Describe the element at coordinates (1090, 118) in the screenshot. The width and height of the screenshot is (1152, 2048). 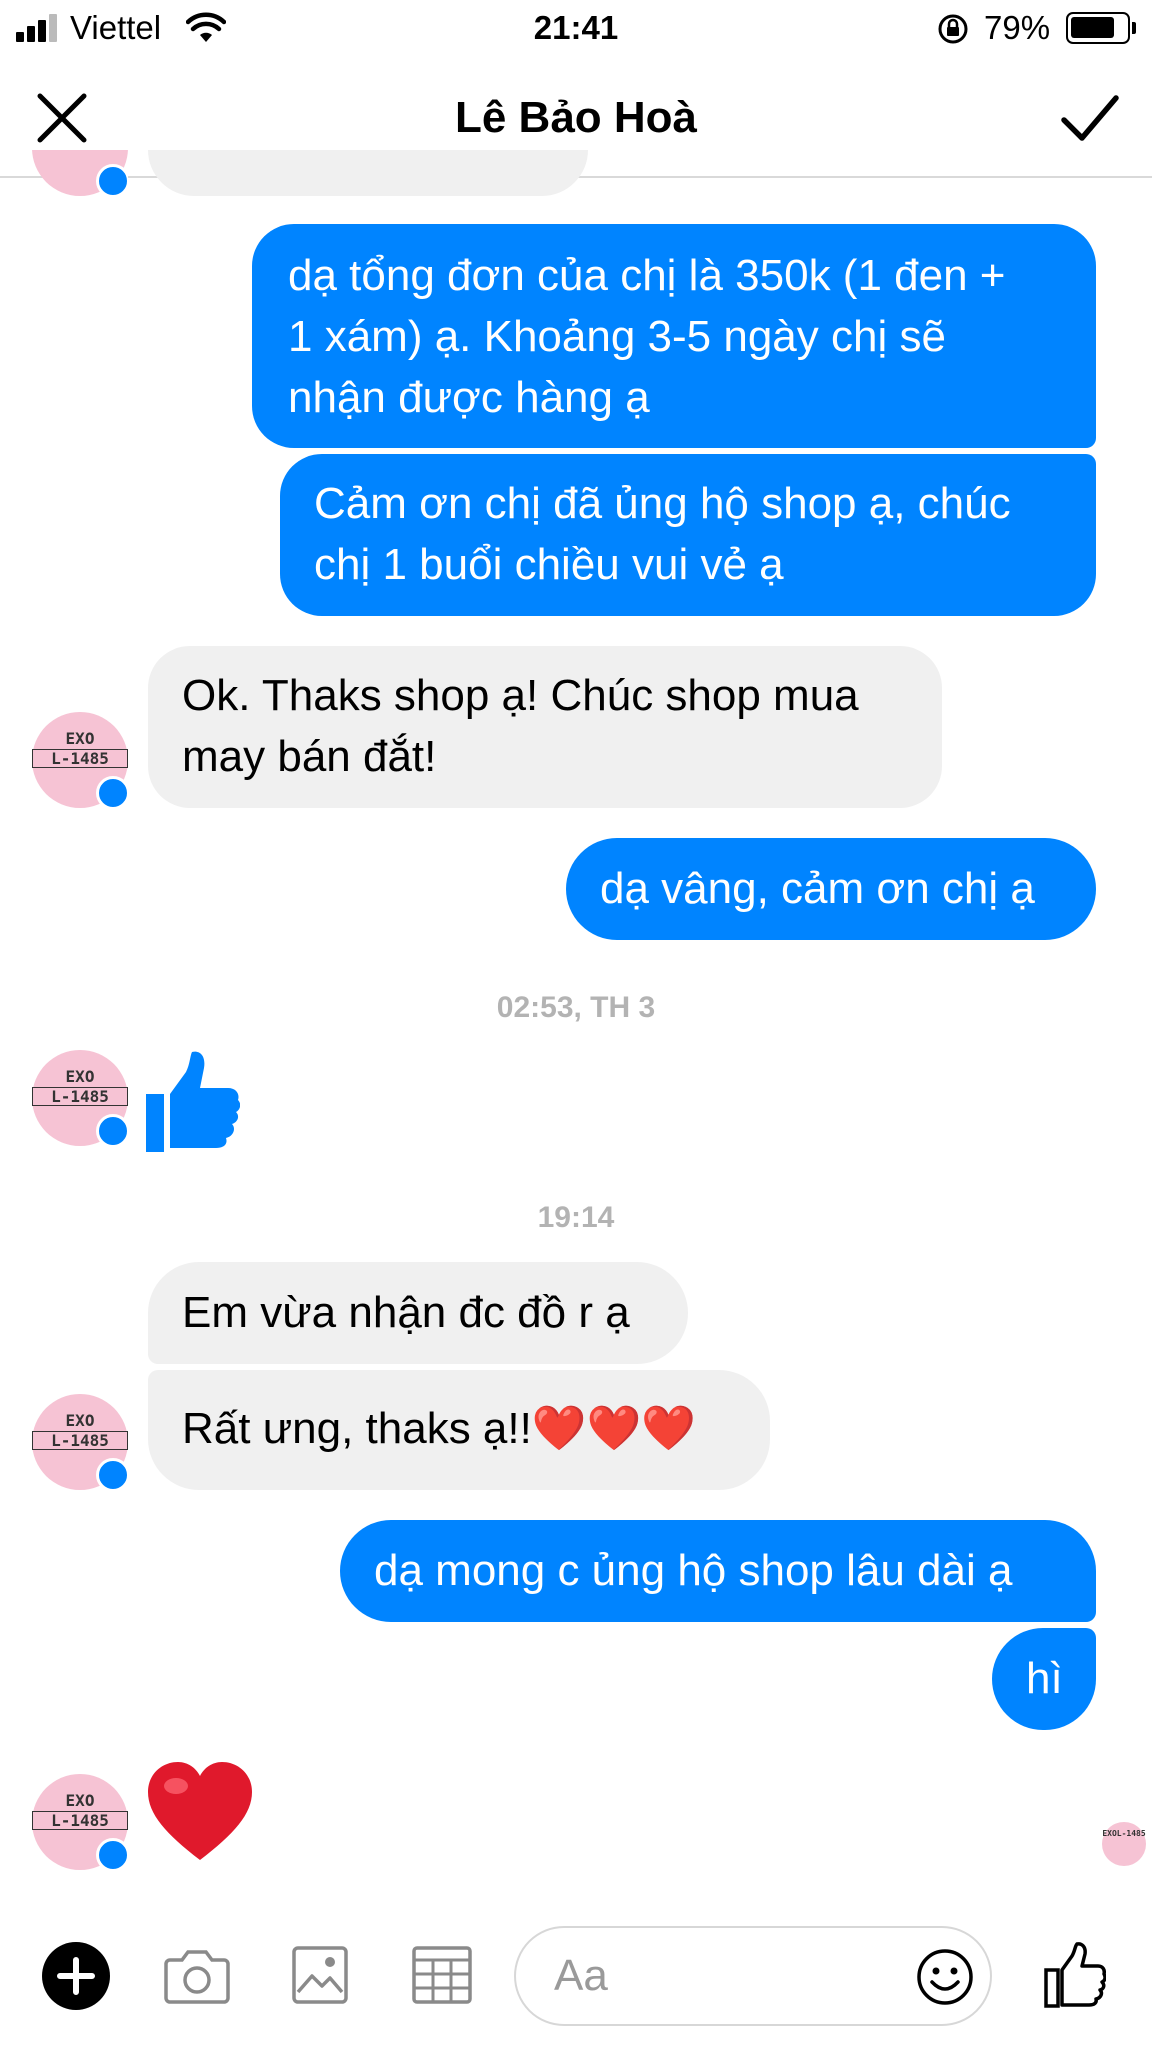
I see `checkmark-icon` at that location.